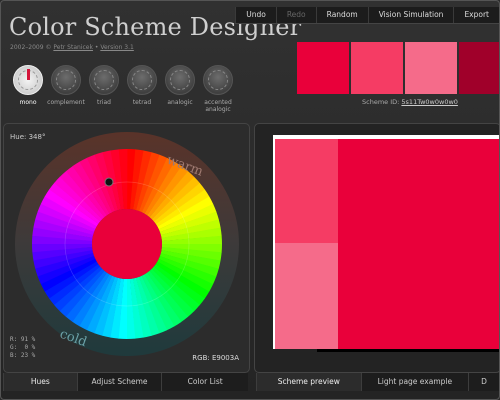 The image size is (500, 400). I want to click on export-button: Export, so click(476, 15).